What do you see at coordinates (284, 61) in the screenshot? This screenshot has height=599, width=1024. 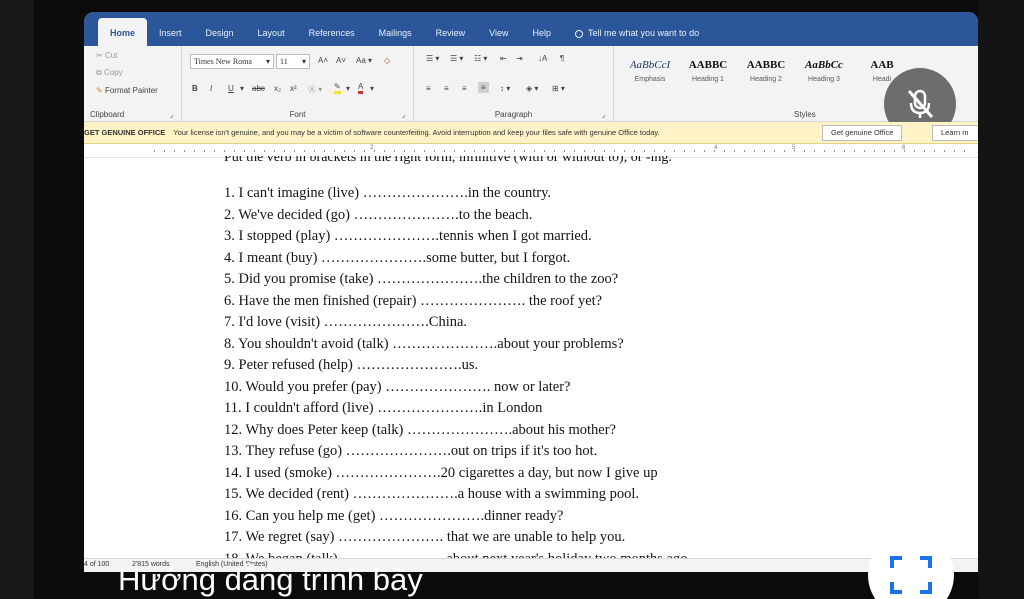 I see `font-size-value: 11` at bounding box center [284, 61].